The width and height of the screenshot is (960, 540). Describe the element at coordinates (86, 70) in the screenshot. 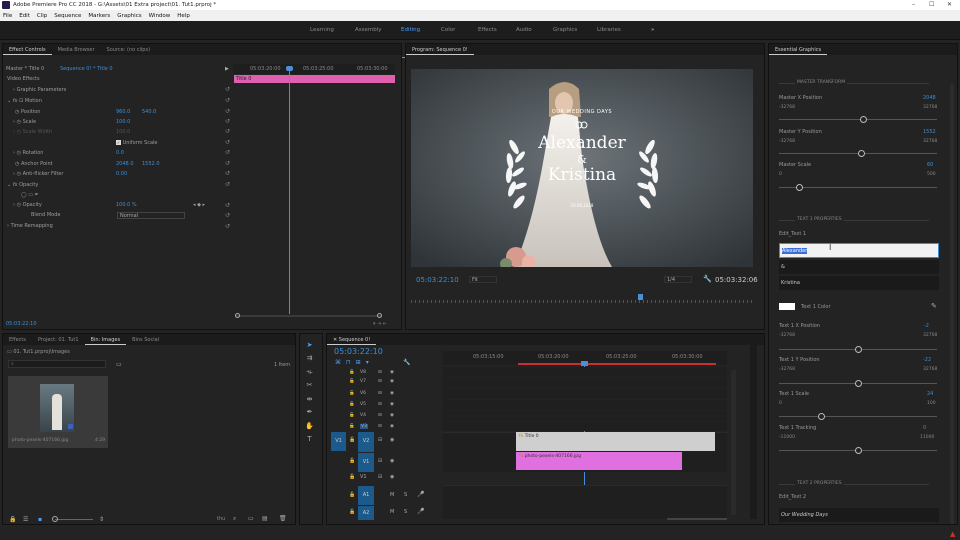

I see `sequence-clip-selector: Sequence 0! * Title 0` at that location.